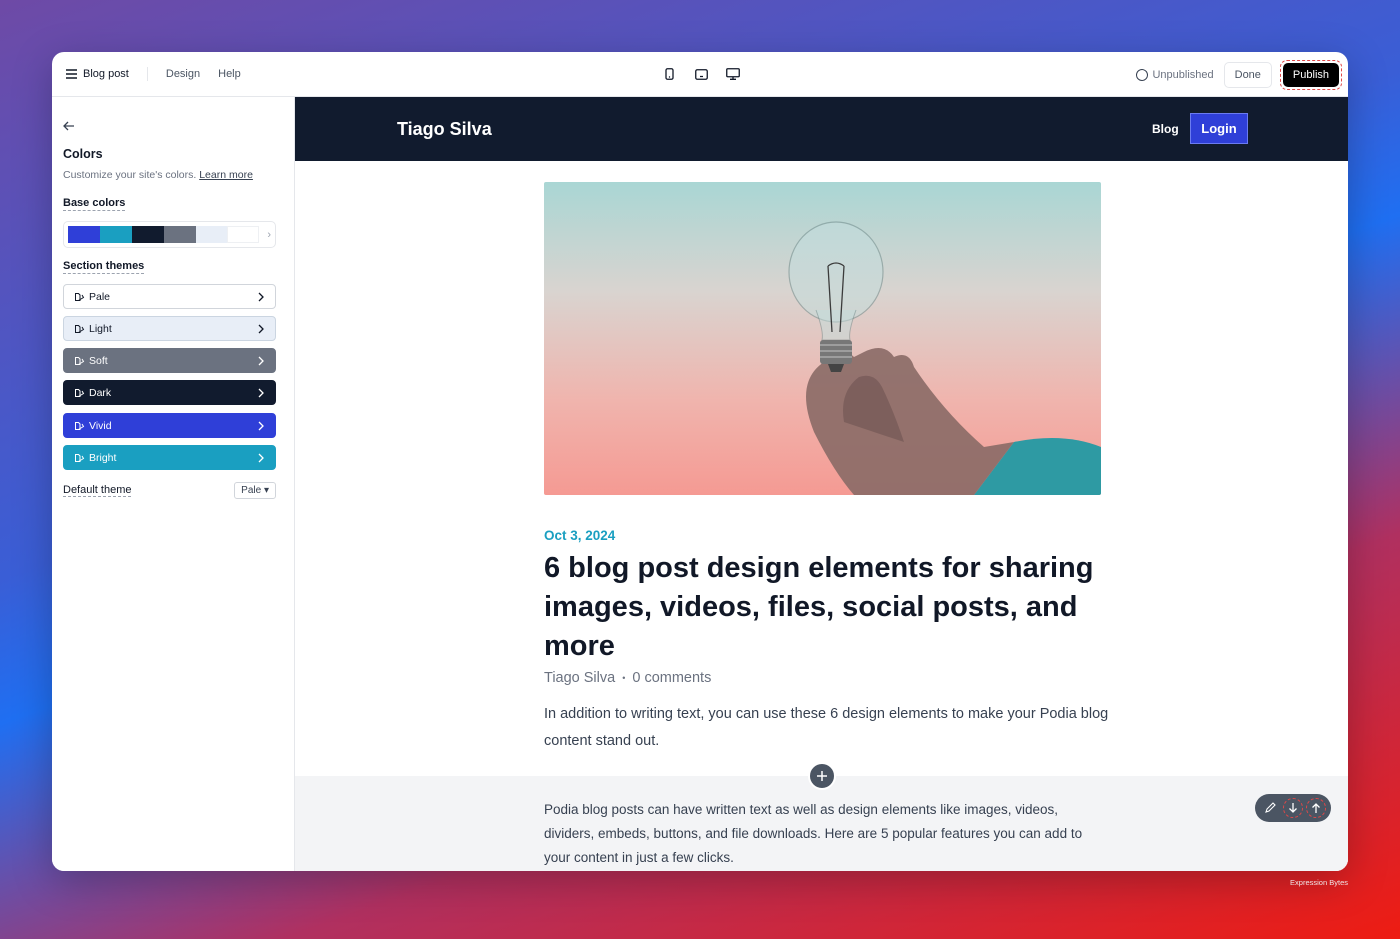 This screenshot has width=1400, height=939. I want to click on post-author: Tiago Silva, so click(580, 678).